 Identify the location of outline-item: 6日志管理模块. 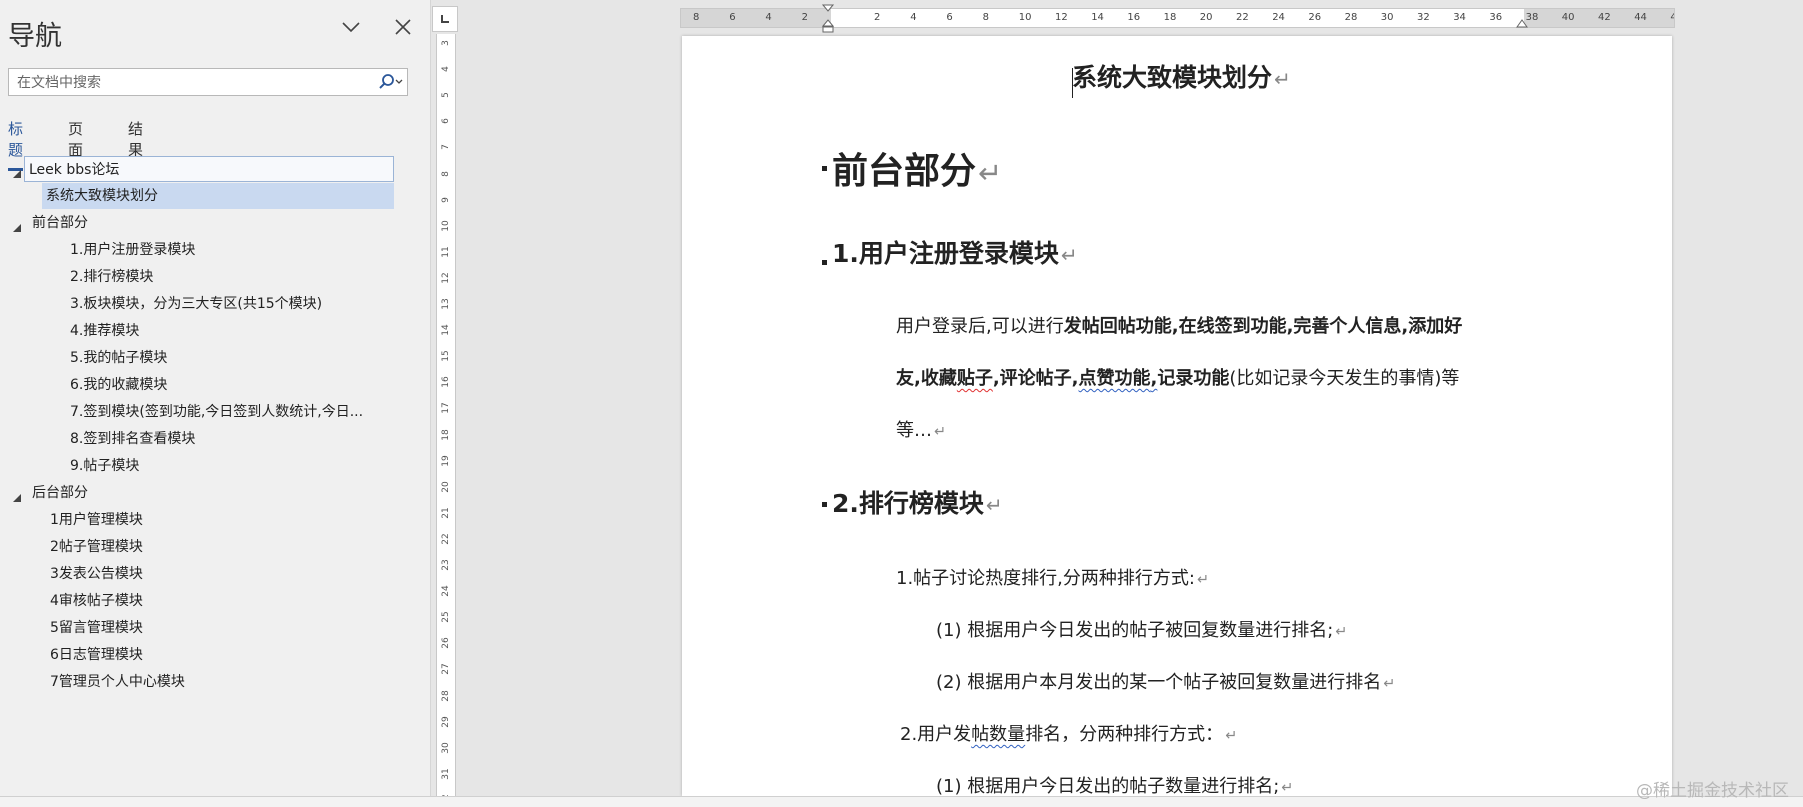
(223, 655).